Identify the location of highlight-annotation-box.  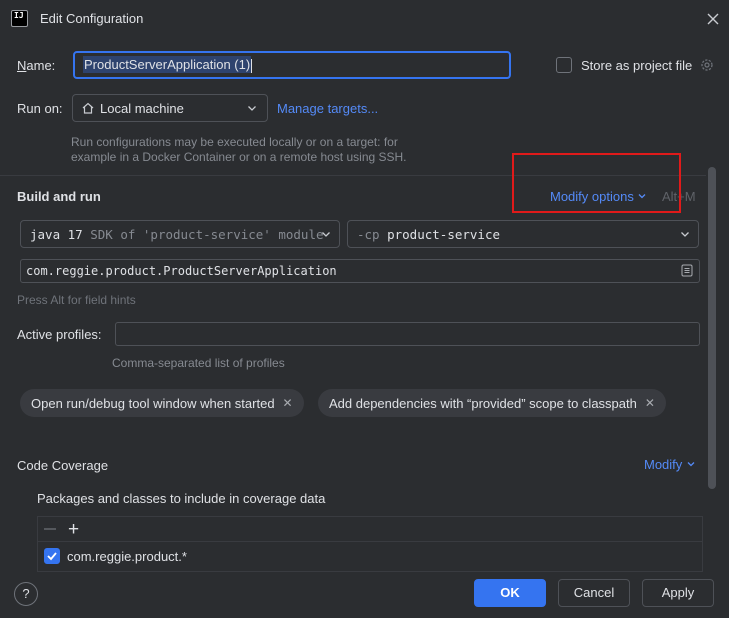
(596, 183).